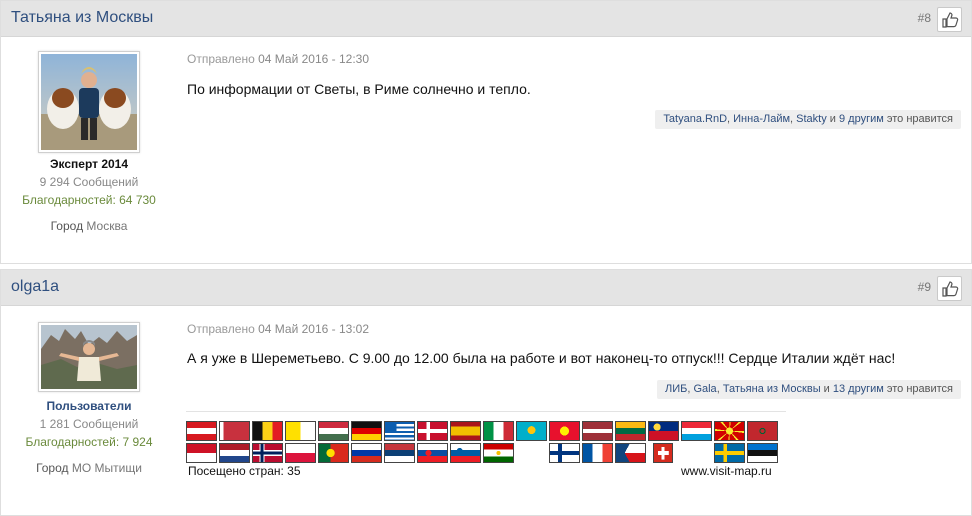  What do you see at coordinates (564, 431) in the screenshot?
I see `flag-kyrgyzstan-icon` at bounding box center [564, 431].